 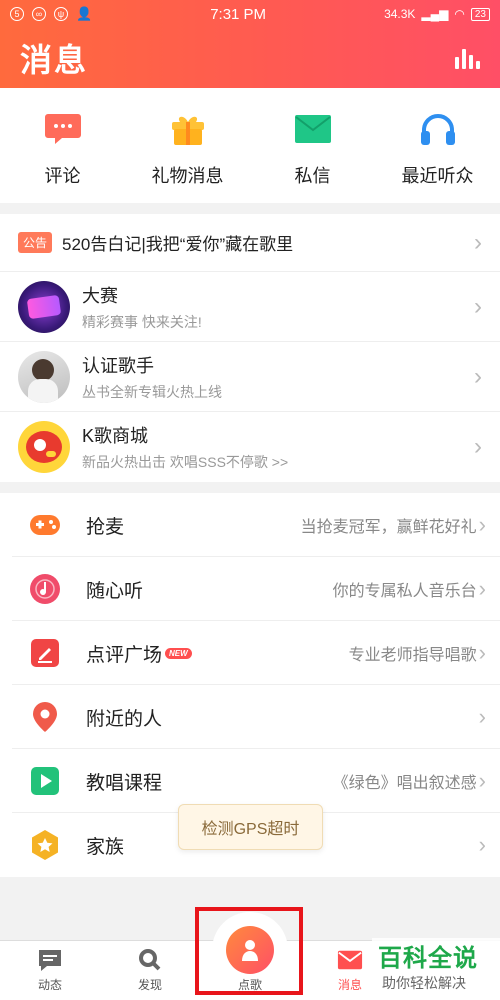 What do you see at coordinates (149, 985) in the screenshot?
I see `tab-label: 发现` at bounding box center [149, 985].